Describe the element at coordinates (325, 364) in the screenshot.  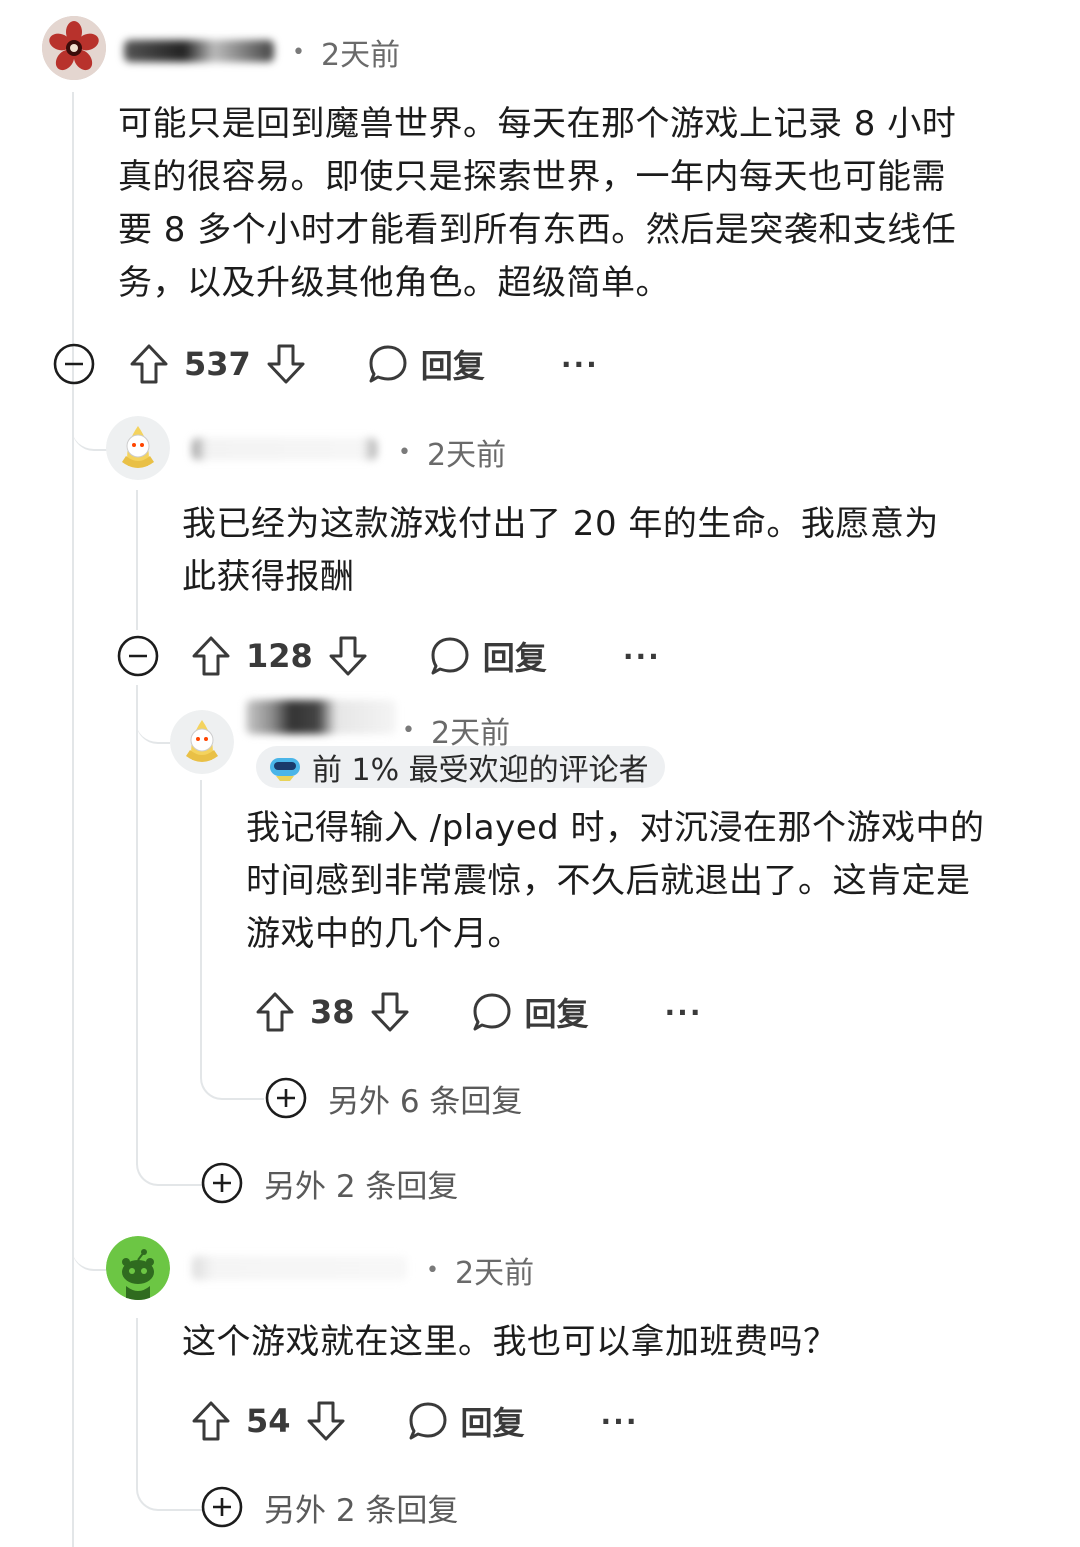
I see `comment-actions: 537 回复 ···` at that location.